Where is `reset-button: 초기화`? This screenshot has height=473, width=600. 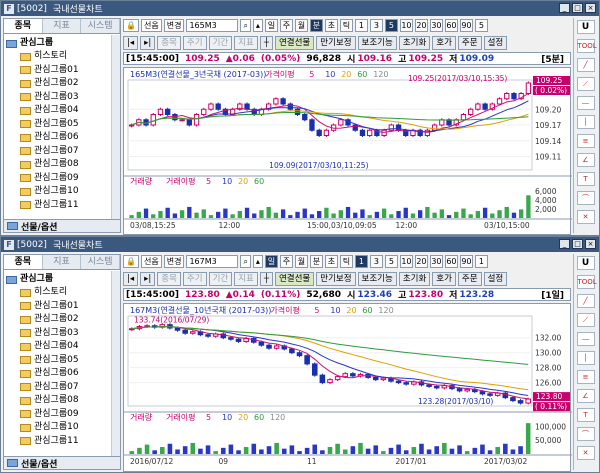
reset-button: 초기화 is located at coordinates (414, 278).